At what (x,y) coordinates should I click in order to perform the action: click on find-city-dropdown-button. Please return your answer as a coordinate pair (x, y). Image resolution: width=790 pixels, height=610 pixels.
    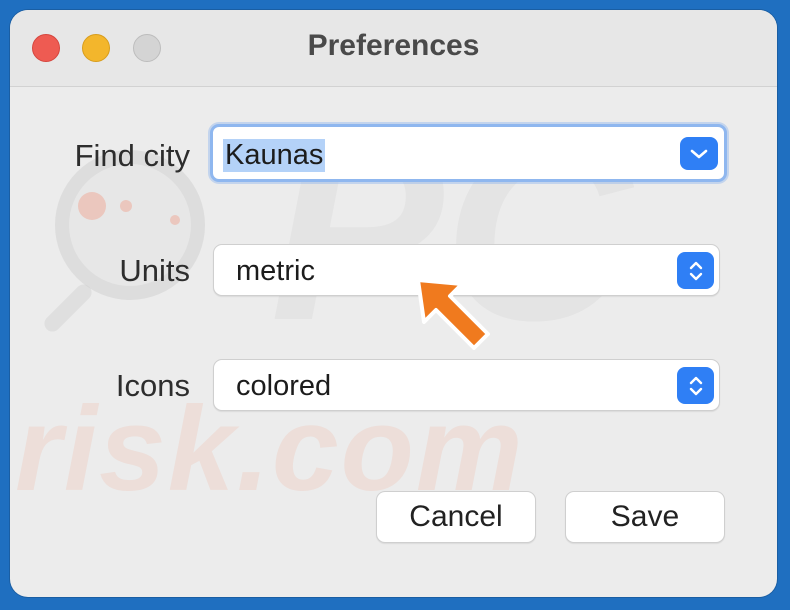
    Looking at the image, I should click on (699, 153).